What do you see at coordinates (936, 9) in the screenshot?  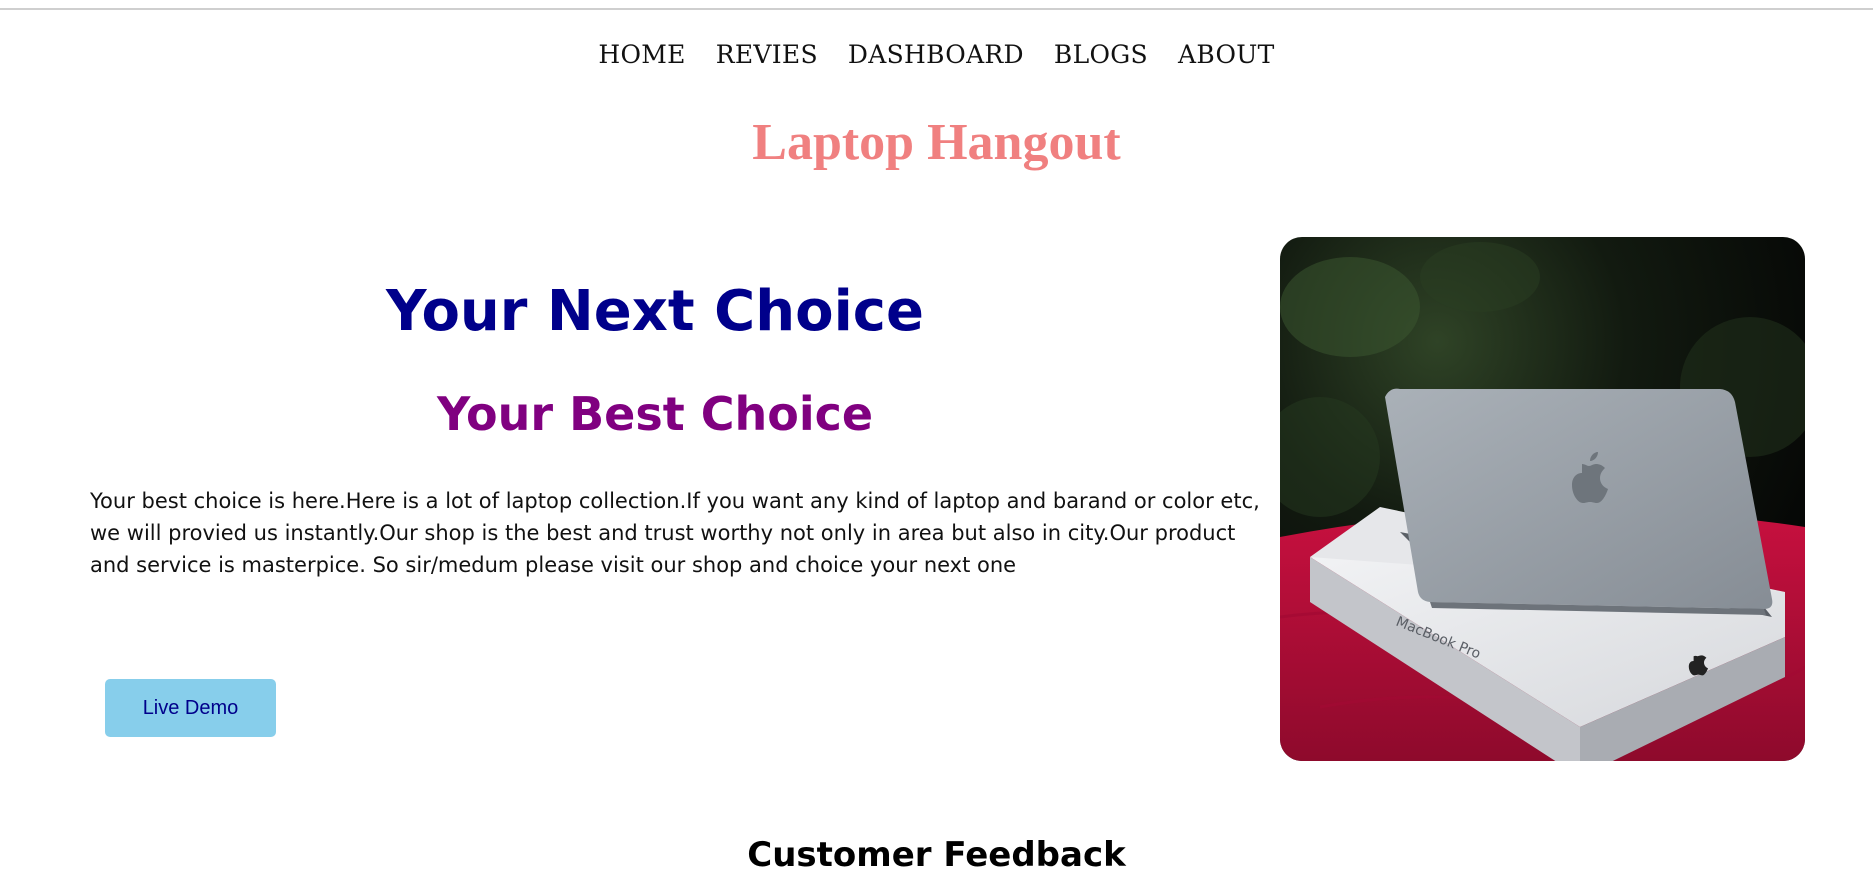 I see `top-divider` at bounding box center [936, 9].